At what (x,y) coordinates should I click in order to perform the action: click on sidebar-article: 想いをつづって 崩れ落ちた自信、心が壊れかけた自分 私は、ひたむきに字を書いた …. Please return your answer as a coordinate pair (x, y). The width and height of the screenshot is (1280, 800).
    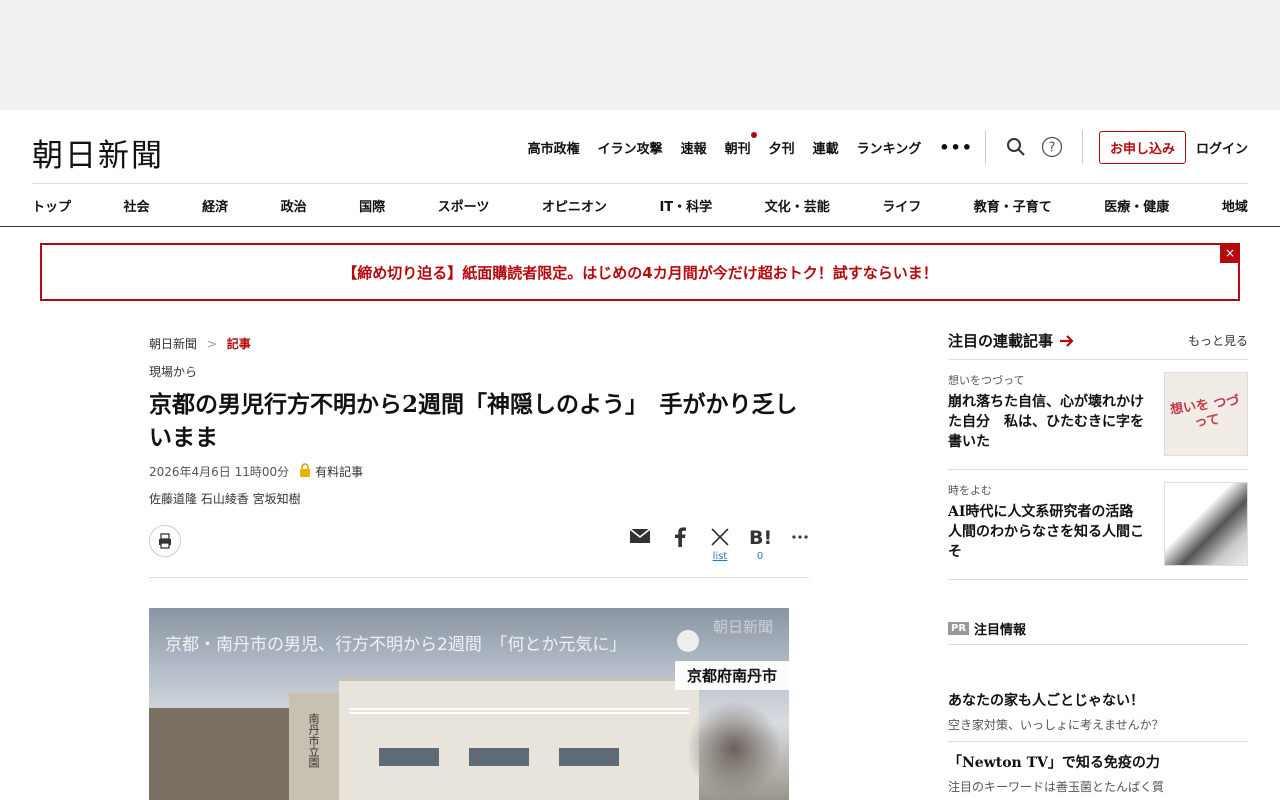
    Looking at the image, I should click on (1098, 415).